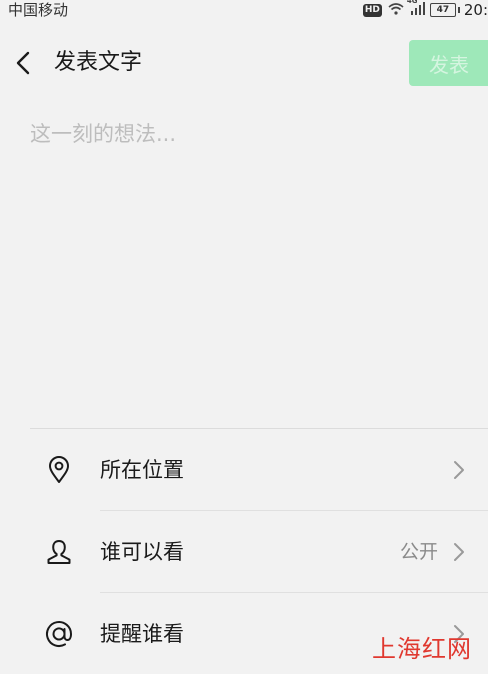 This screenshot has width=488, height=674. What do you see at coordinates (59, 634) in the screenshot?
I see `at-sign-icon` at bounding box center [59, 634].